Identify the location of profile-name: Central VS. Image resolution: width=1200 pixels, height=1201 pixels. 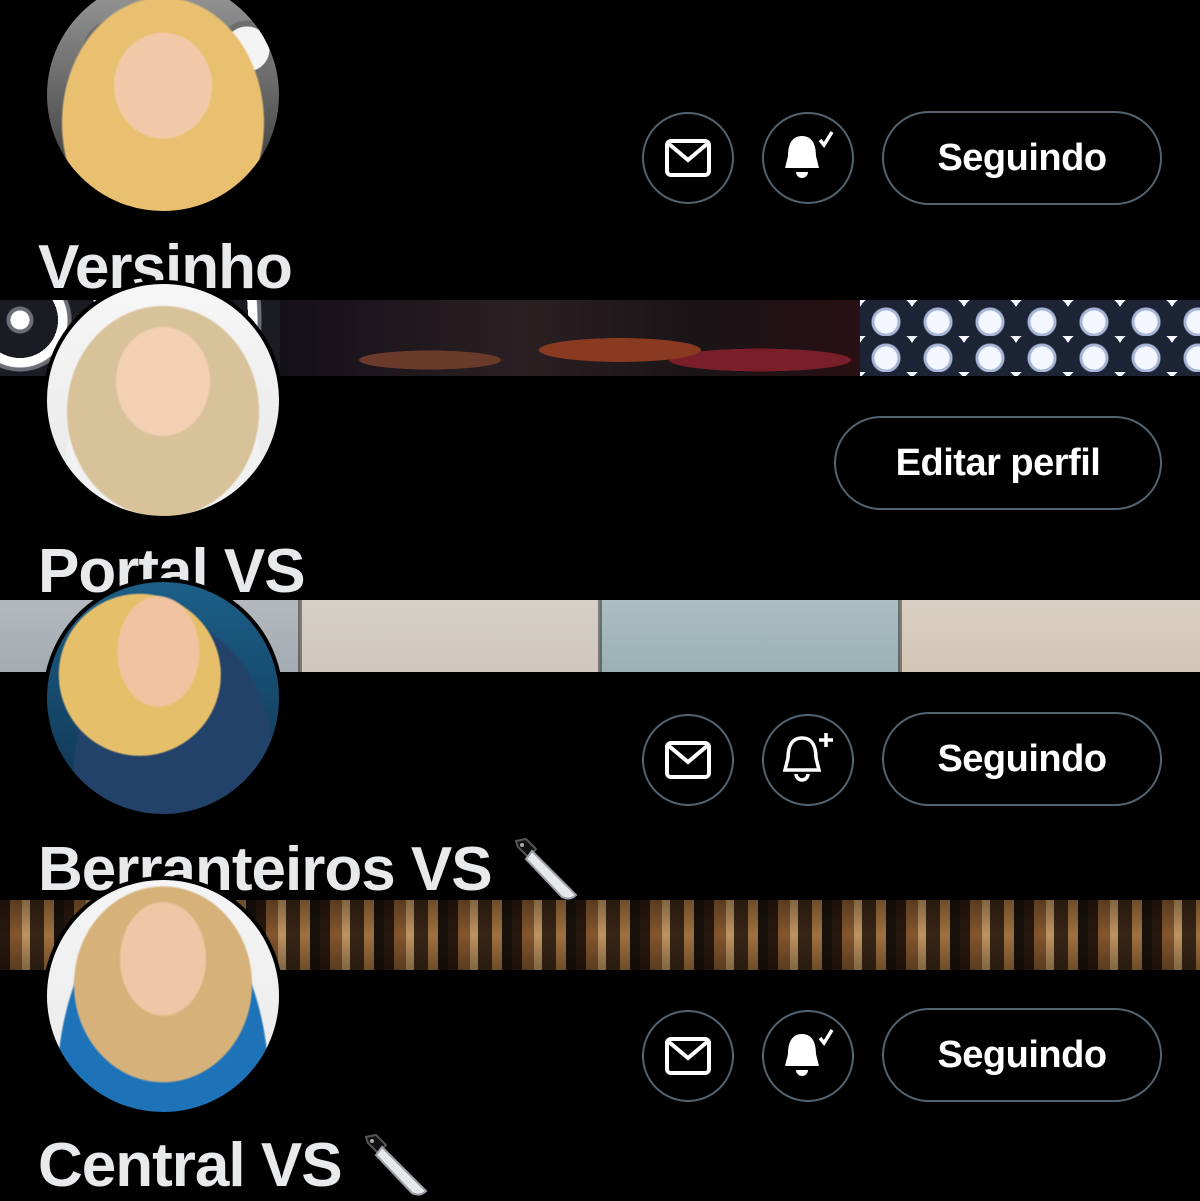
(235, 1165).